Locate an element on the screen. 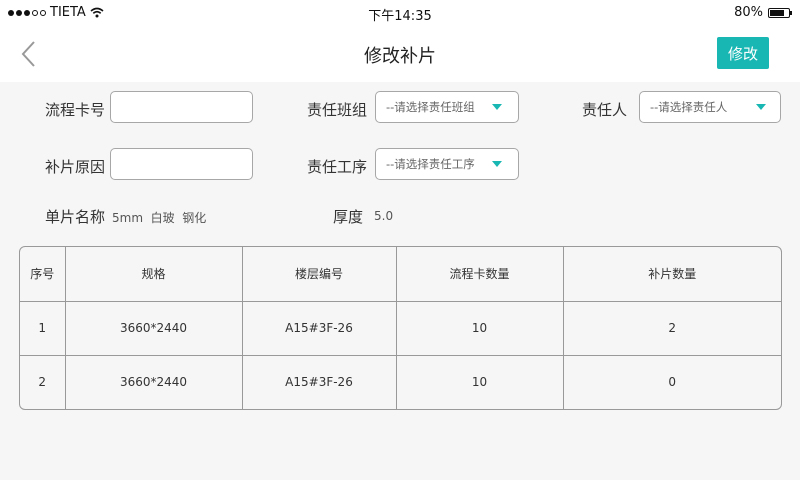 The image size is (800, 480). person-select: --请选择责任人 is located at coordinates (710, 107).